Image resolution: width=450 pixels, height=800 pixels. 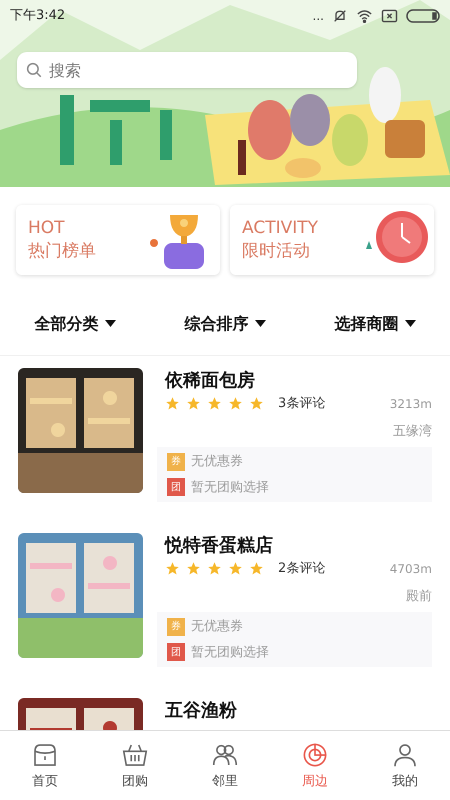 I want to click on search-icon, so click(x=34, y=70).